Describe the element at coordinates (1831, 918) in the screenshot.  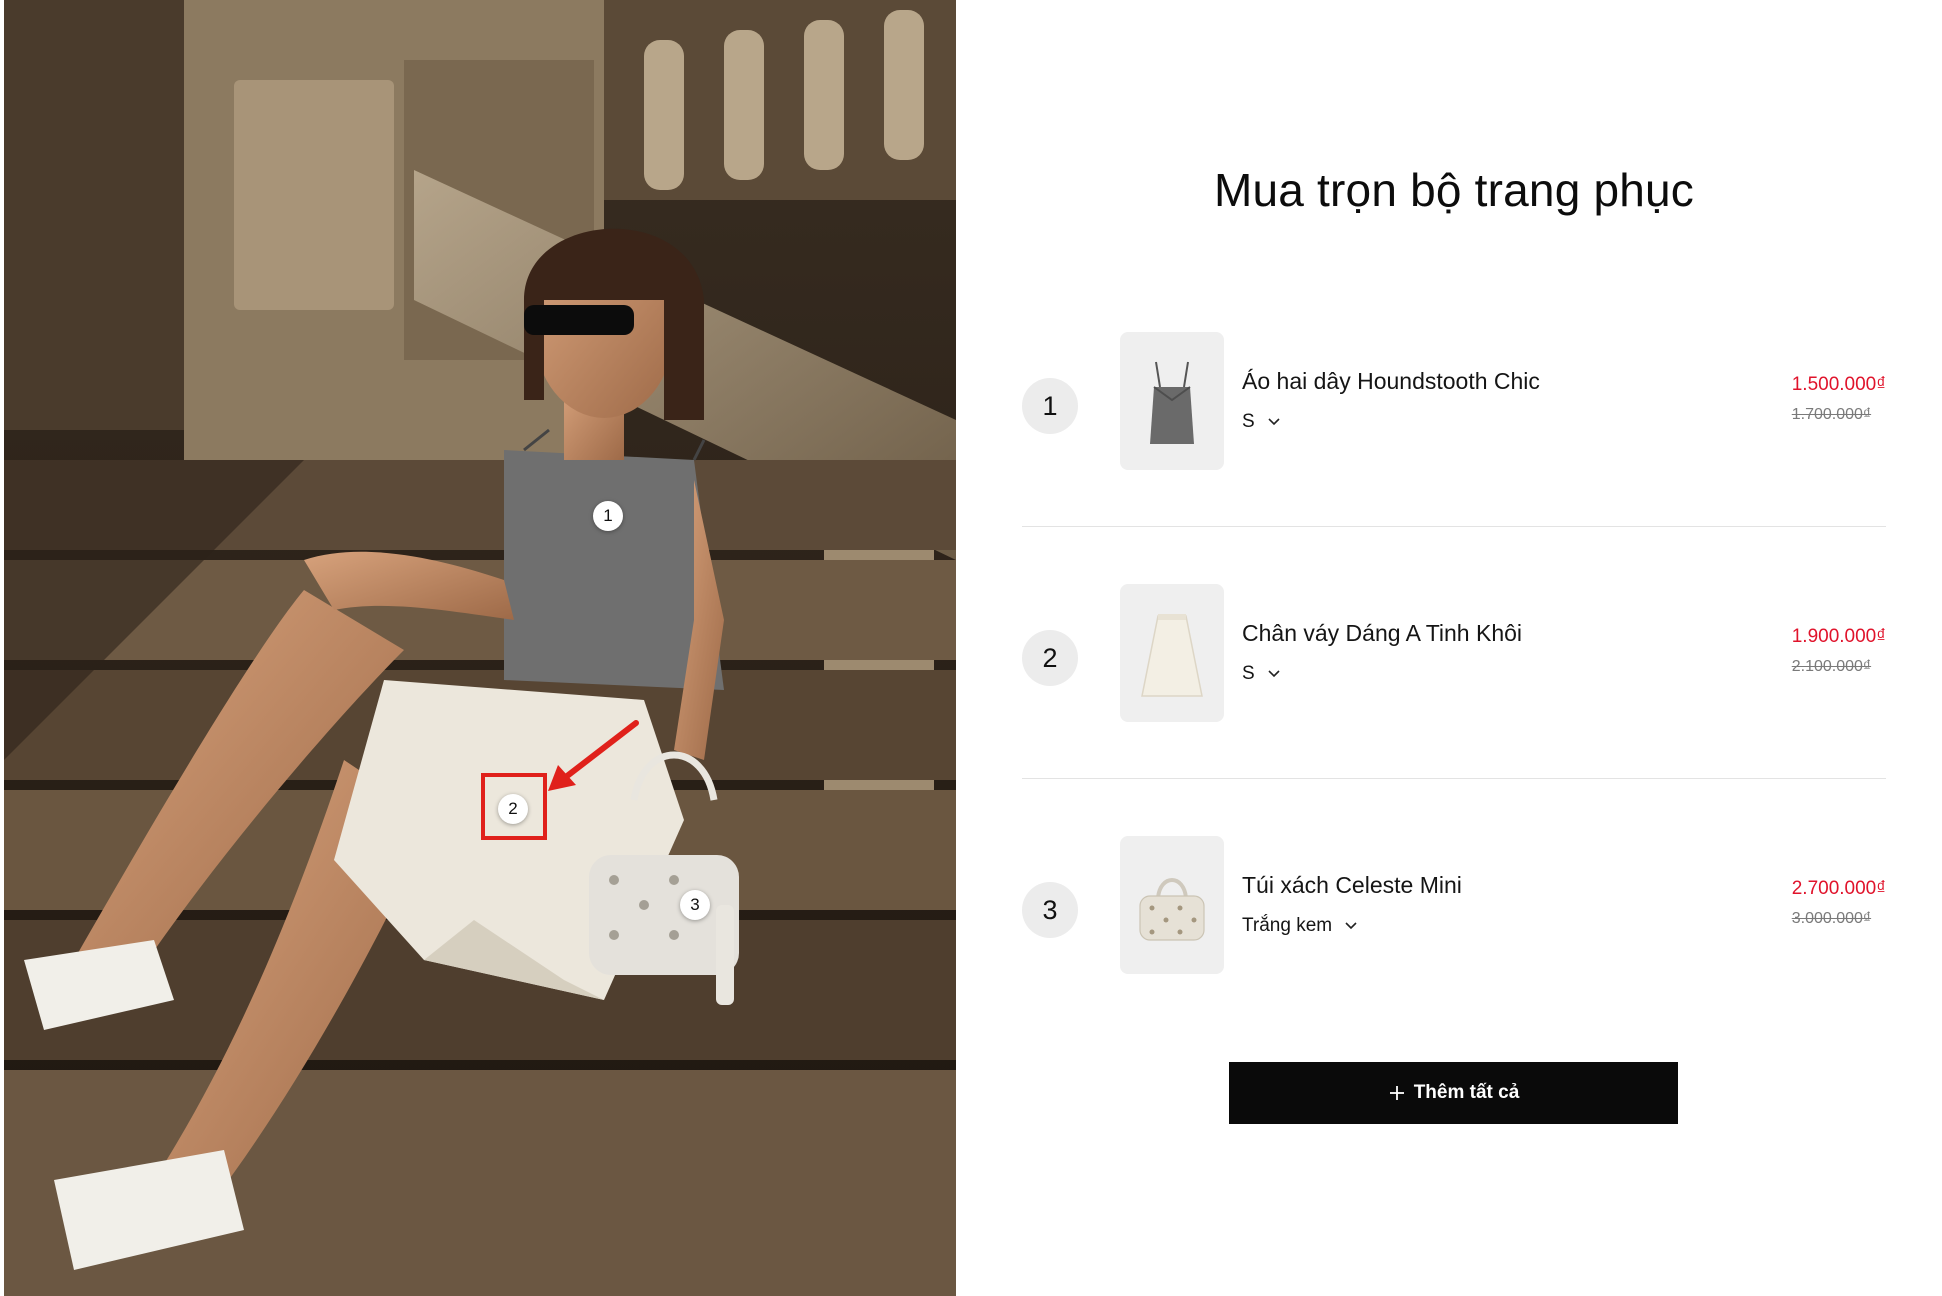
I see `original-price: 3.000.000₫` at that location.